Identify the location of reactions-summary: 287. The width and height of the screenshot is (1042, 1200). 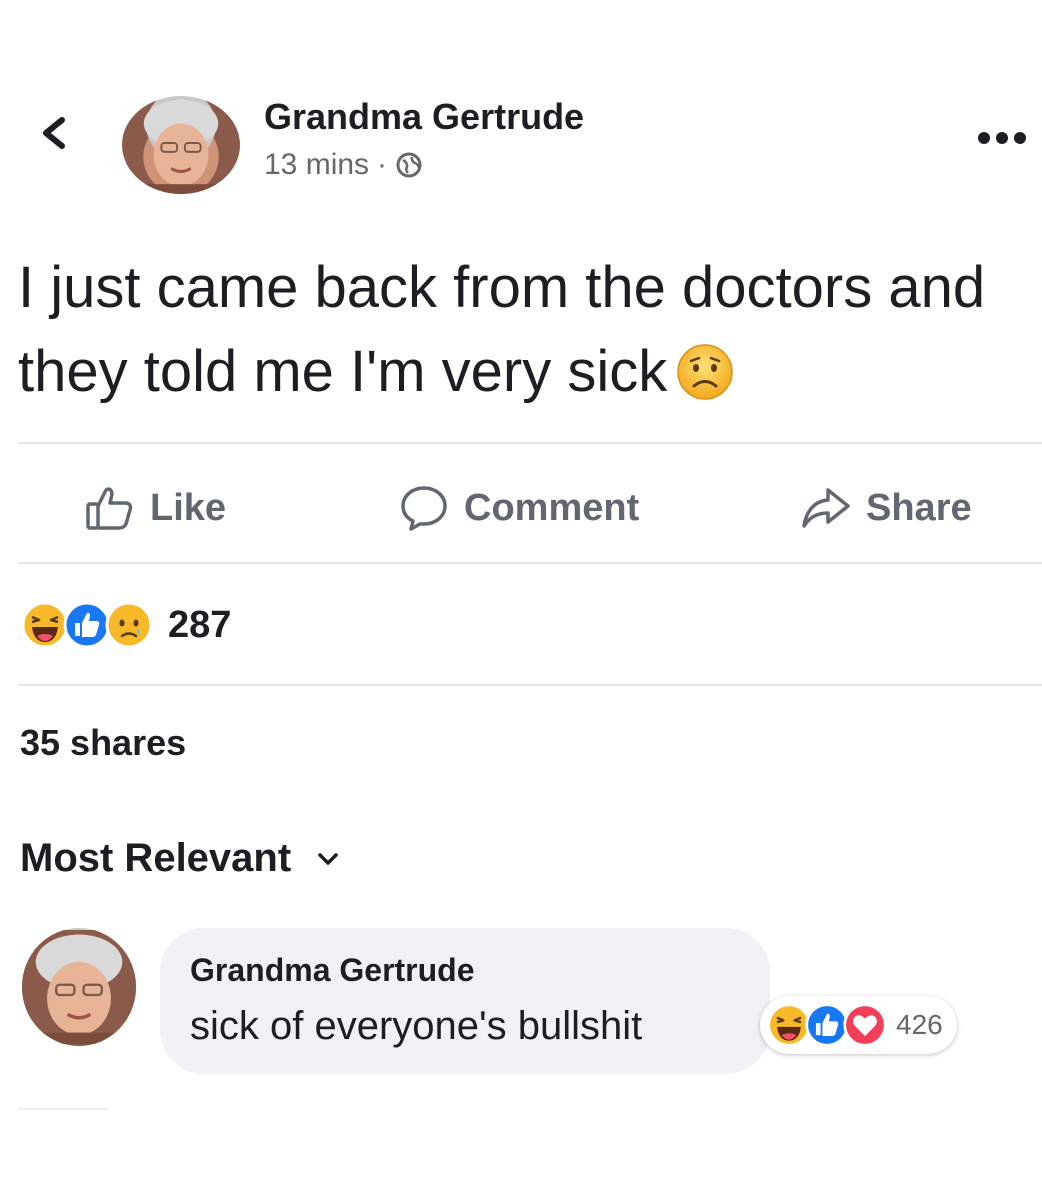
(125, 625).